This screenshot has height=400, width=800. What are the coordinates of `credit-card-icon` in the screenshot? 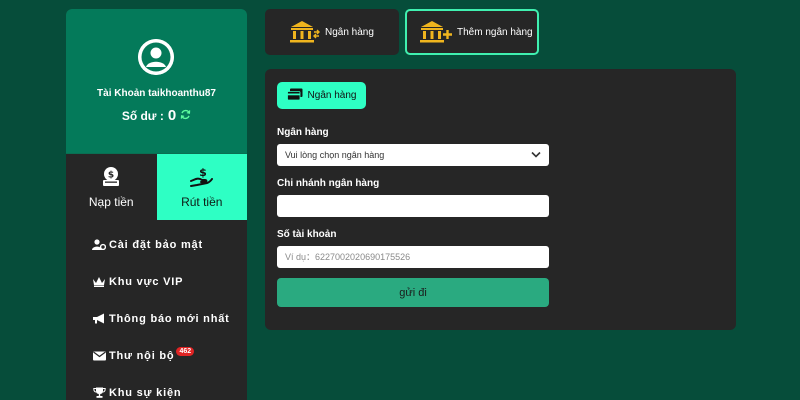 It's located at (294, 96).